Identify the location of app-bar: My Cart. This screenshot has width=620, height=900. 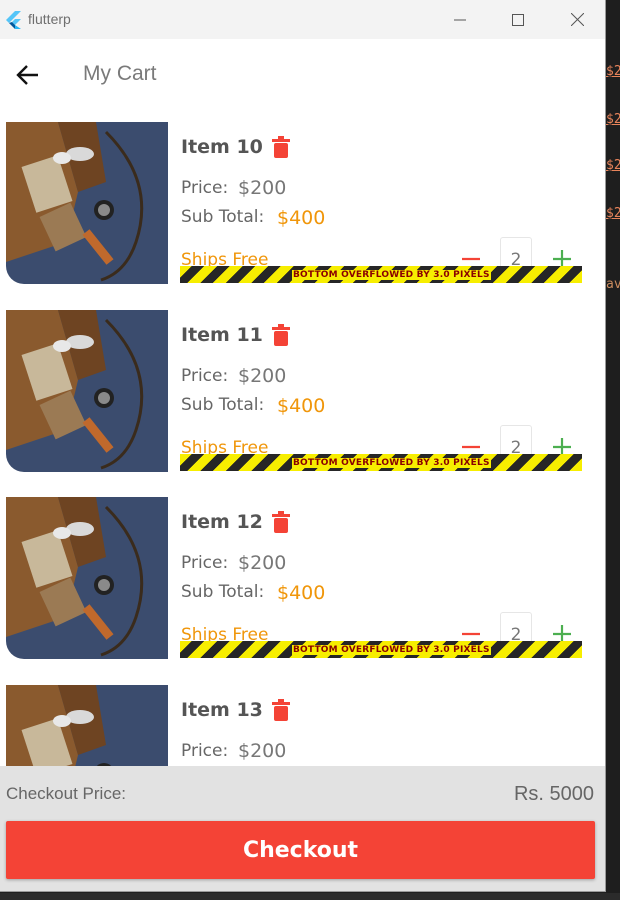
(302, 75).